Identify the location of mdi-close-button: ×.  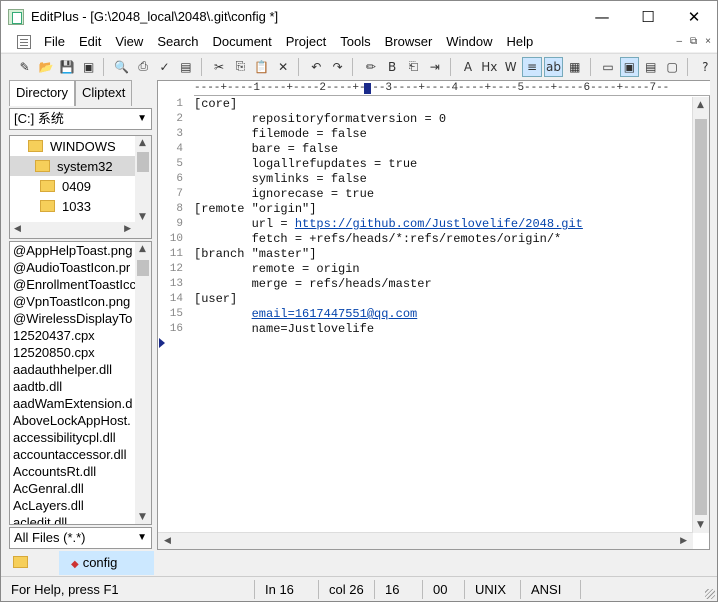
(708, 42).